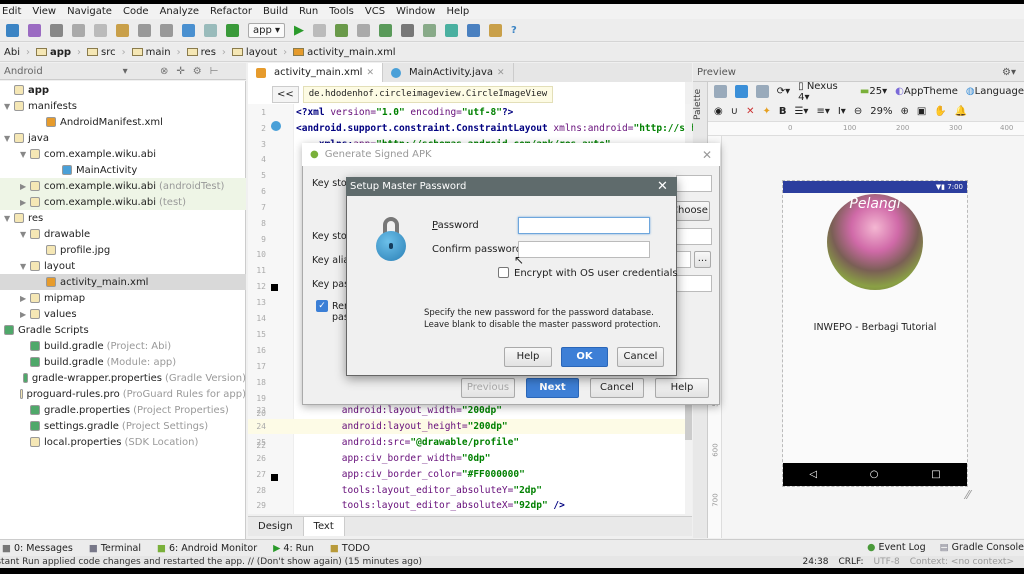 The image size is (1024, 574). What do you see at coordinates (822, 111) in the screenshot?
I see `align-icon: ≡▾` at bounding box center [822, 111].